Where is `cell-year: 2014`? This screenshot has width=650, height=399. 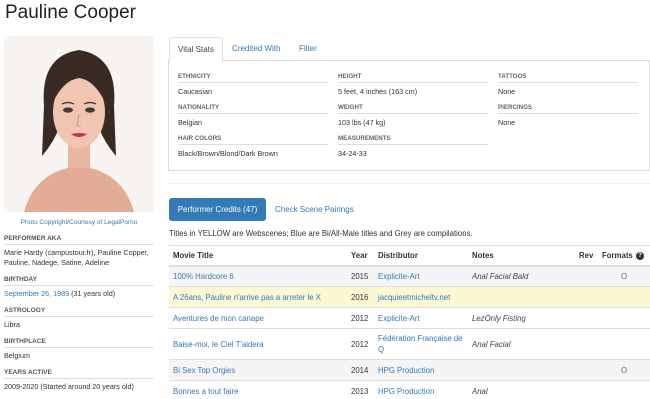 cell-year: 2014 is located at coordinates (360, 370).